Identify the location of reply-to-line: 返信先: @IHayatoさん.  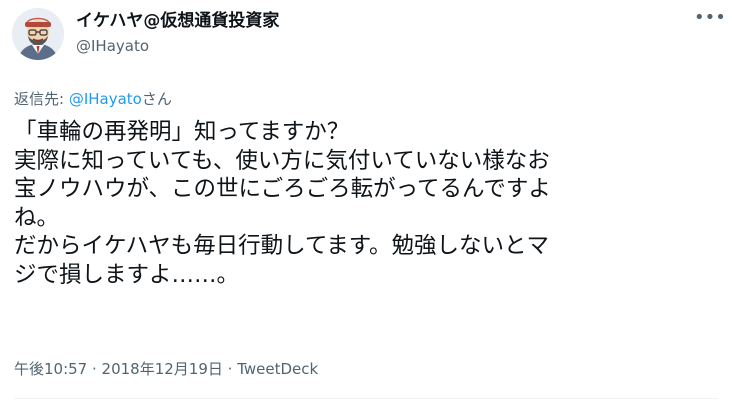
(93, 98).